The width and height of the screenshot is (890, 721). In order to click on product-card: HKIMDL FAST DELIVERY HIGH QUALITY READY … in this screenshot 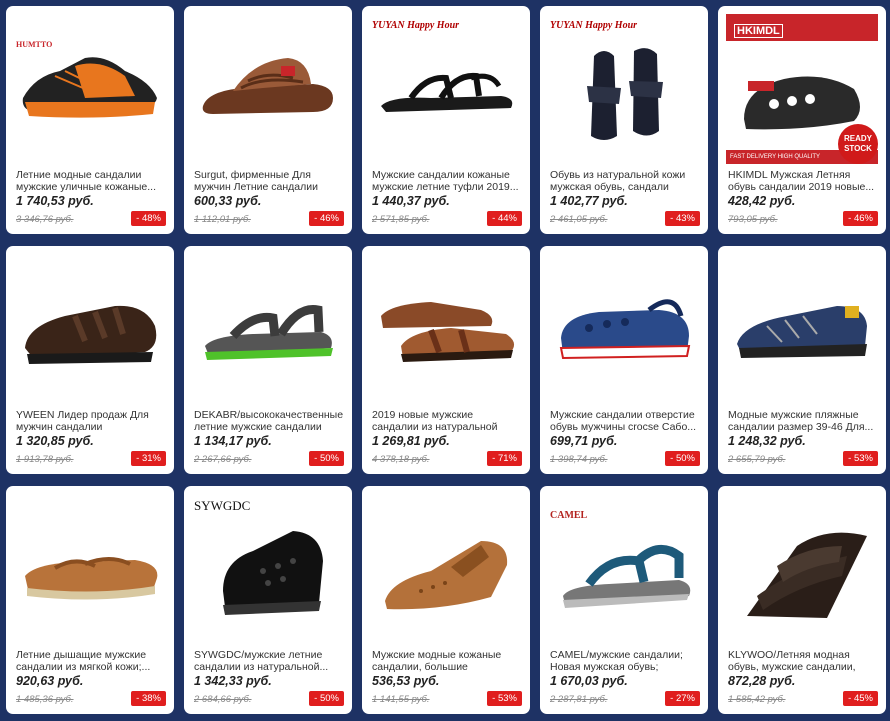, I will do `click(802, 120)`.